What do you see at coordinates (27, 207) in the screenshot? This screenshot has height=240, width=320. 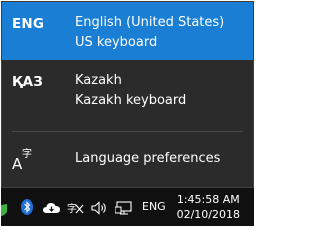 I see `bluetooth-icon` at bounding box center [27, 207].